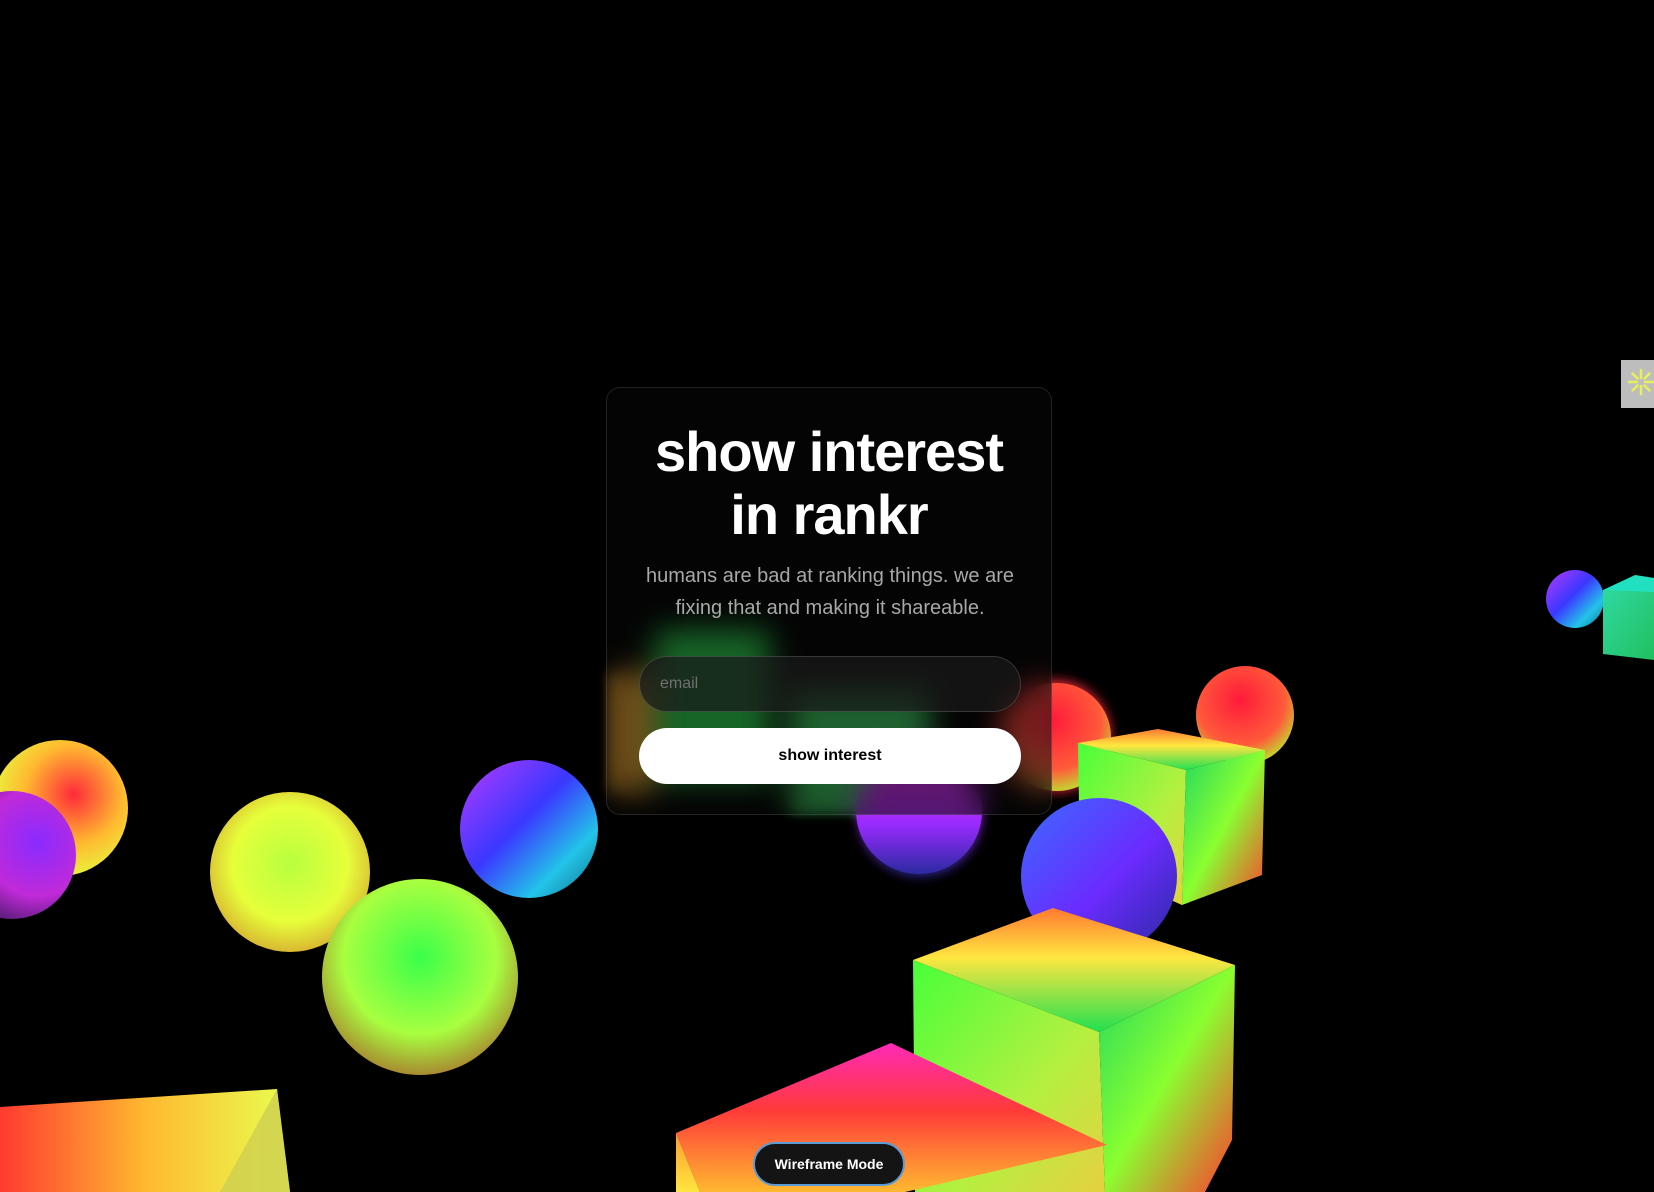 The image size is (1654, 1192). What do you see at coordinates (1628, 625) in the screenshot?
I see `cube-small-far` at bounding box center [1628, 625].